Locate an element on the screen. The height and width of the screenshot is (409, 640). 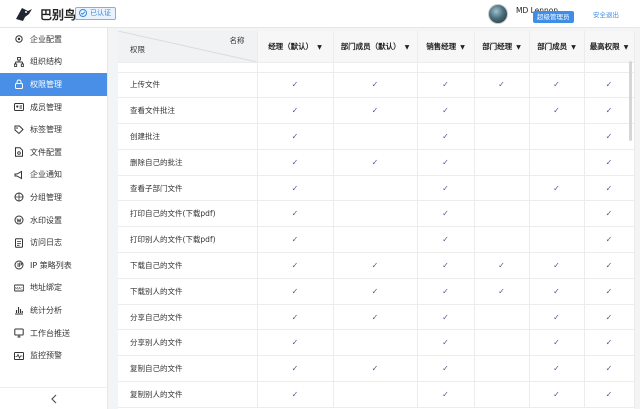
sidebar-item: MAC 地址绑定 is located at coordinates (53, 288).